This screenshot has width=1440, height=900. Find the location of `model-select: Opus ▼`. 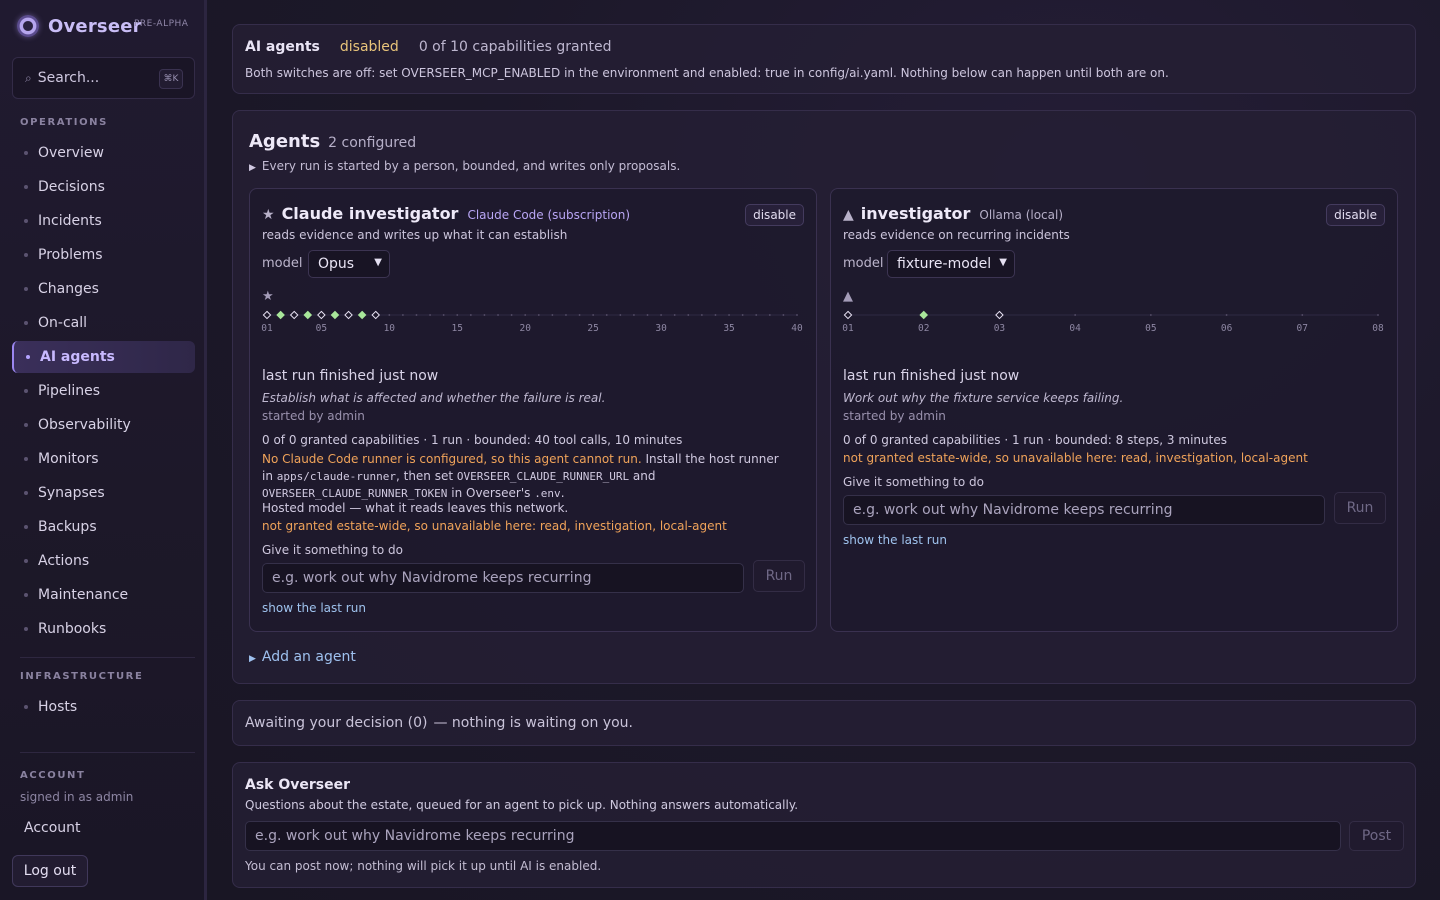

model-select: Opus ▼ is located at coordinates (349, 264).